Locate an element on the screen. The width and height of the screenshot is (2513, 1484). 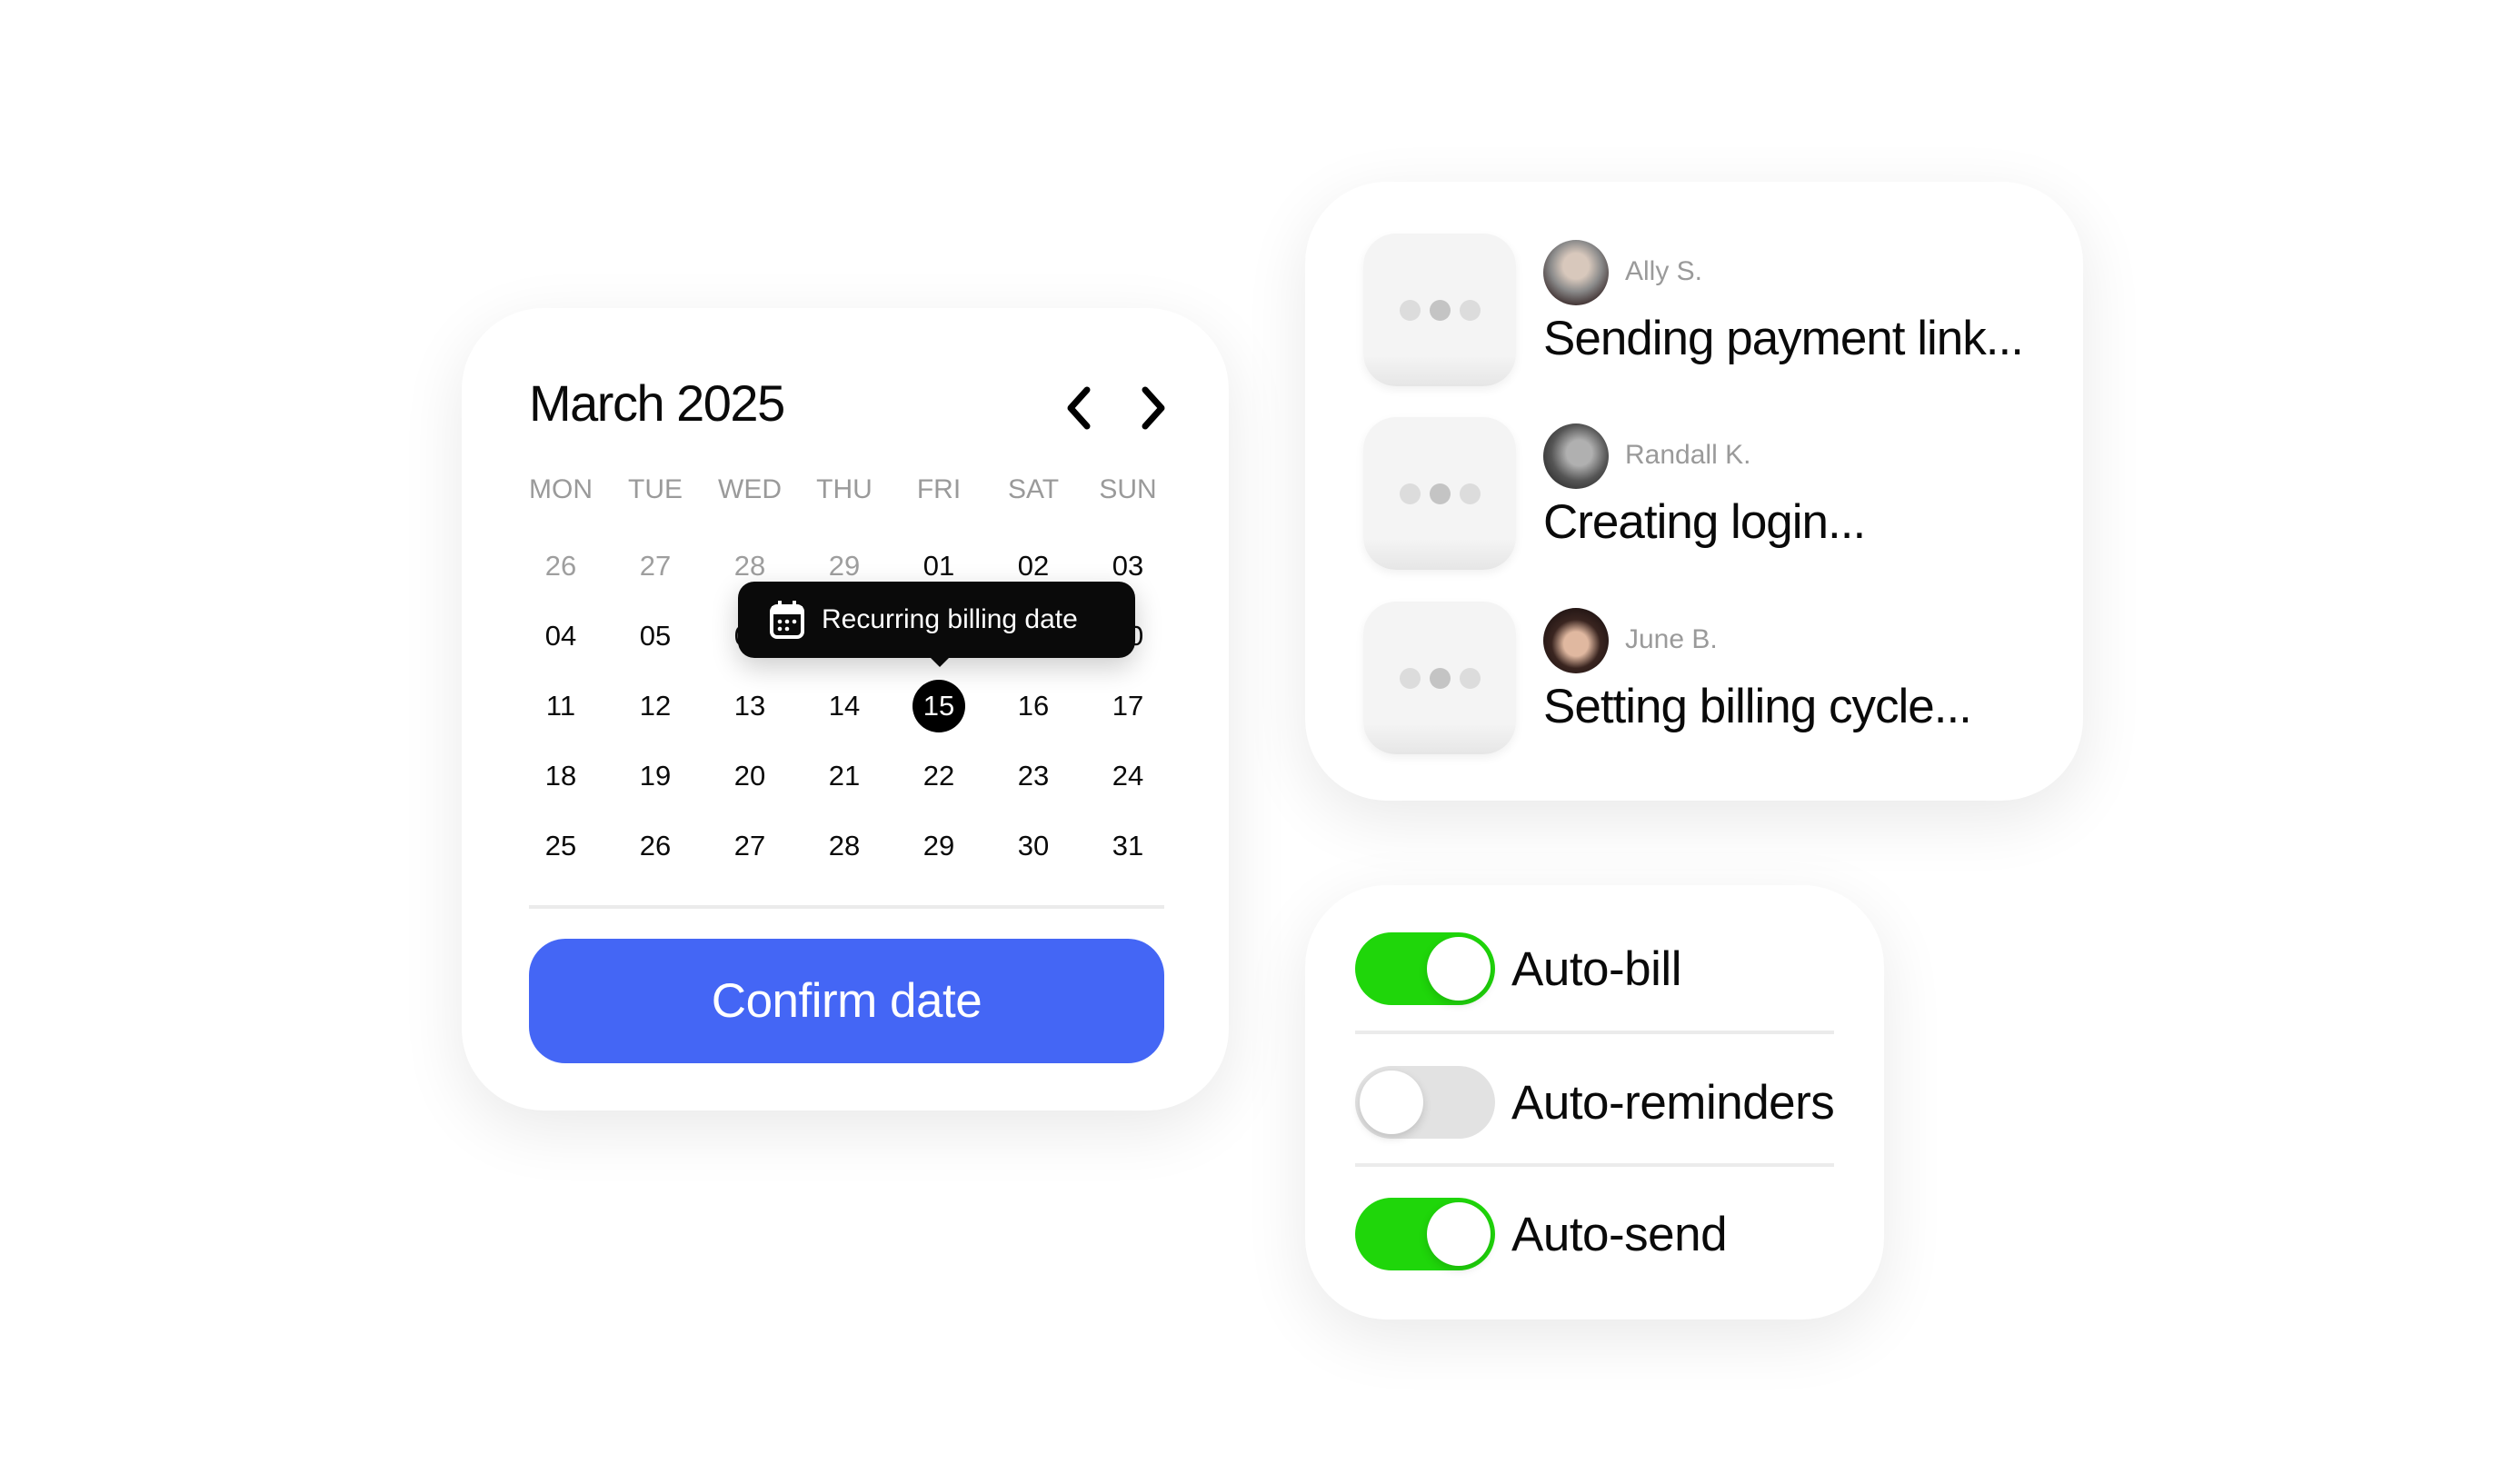
next-month-button is located at coordinates (1152, 408).